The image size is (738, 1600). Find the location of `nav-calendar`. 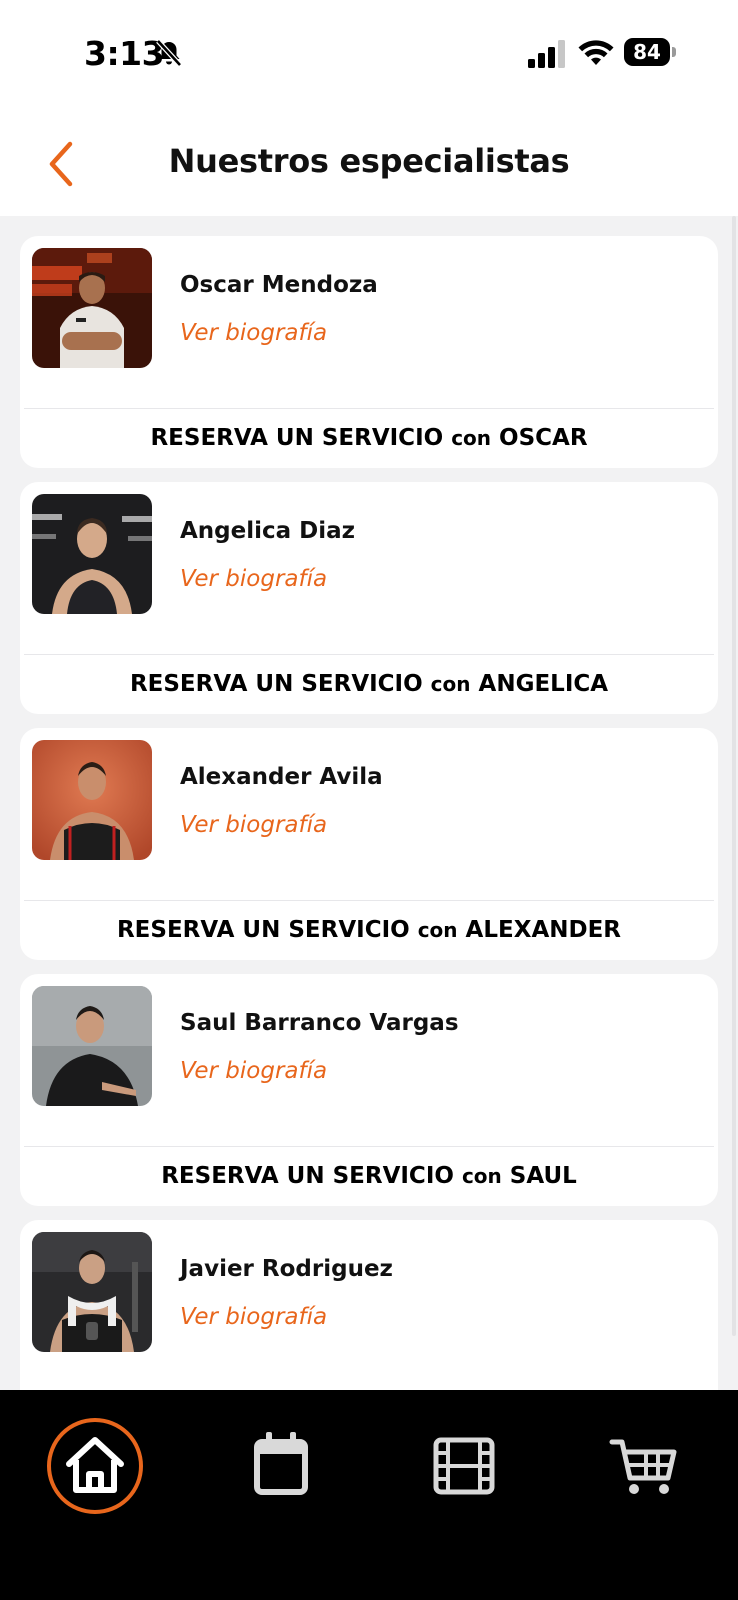

nav-calendar is located at coordinates (281, 1466).